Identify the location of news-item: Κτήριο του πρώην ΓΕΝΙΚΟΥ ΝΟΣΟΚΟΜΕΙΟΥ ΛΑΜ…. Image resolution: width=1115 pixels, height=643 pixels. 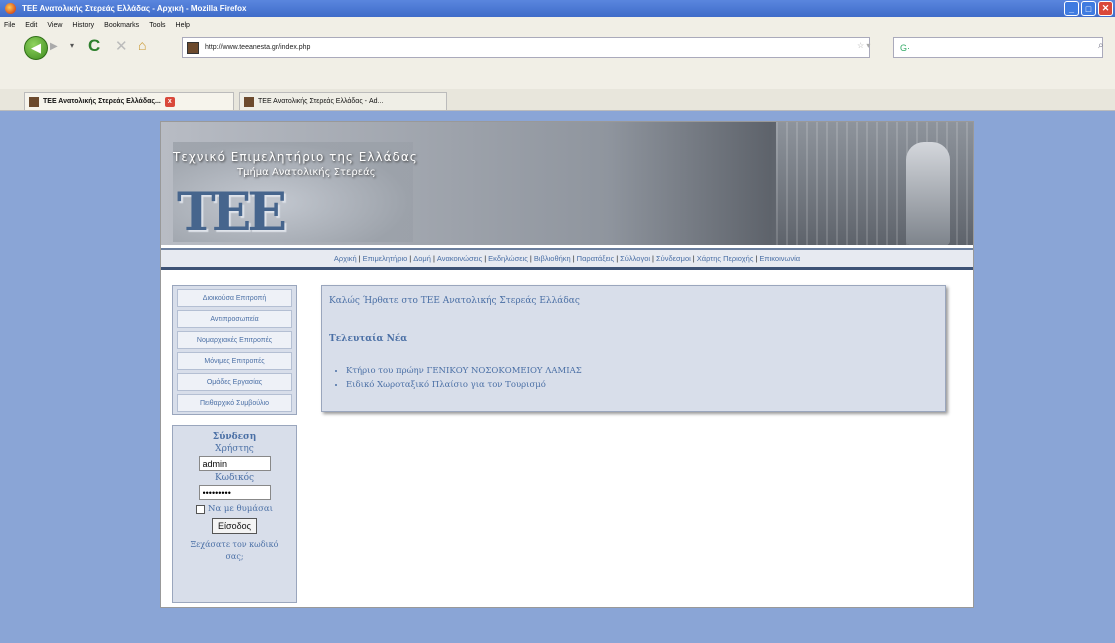
(464, 371).